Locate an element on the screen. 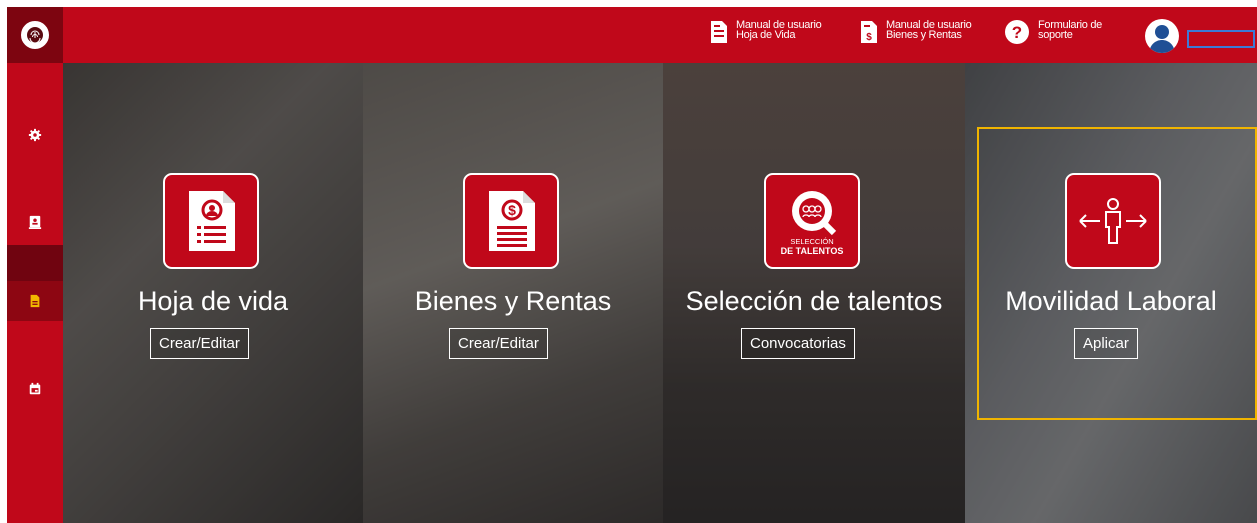 The image size is (1257, 523). manual-br-line2: Bienes y Rentas is located at coordinates (924, 35).